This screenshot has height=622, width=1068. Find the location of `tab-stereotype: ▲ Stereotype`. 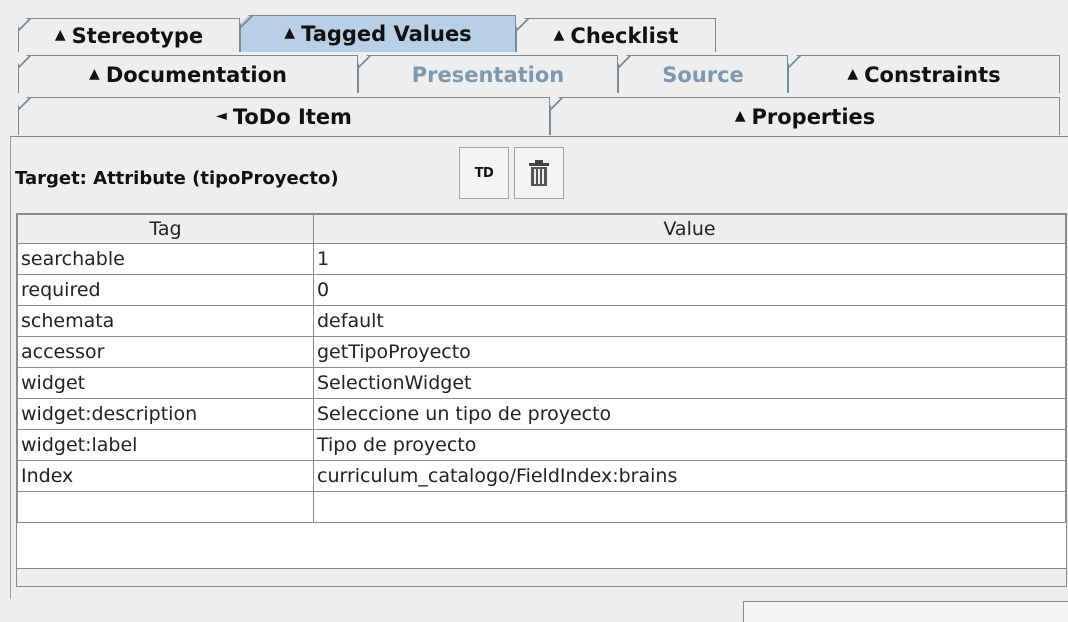

tab-stereotype: ▲ Stereotype is located at coordinates (129, 35).